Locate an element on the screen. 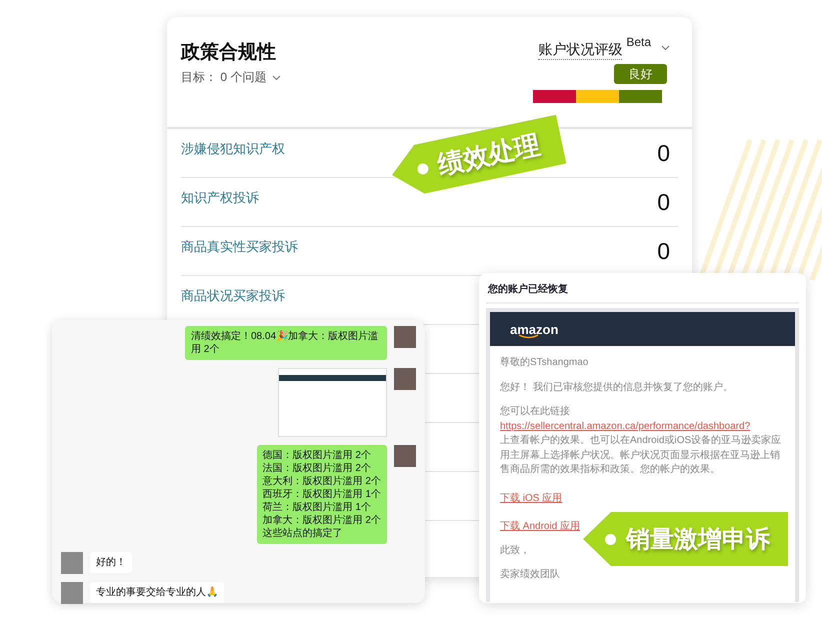  message-line: 意大利：版权图片滥用 2个 is located at coordinates (321, 481).